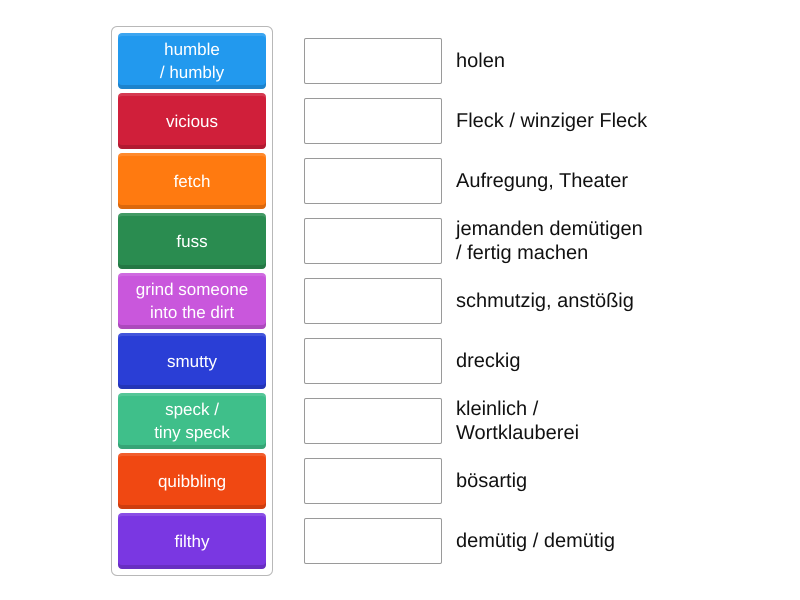 The width and height of the screenshot is (800, 600). I want to click on definition-text: demütig / demütig, so click(535, 541).